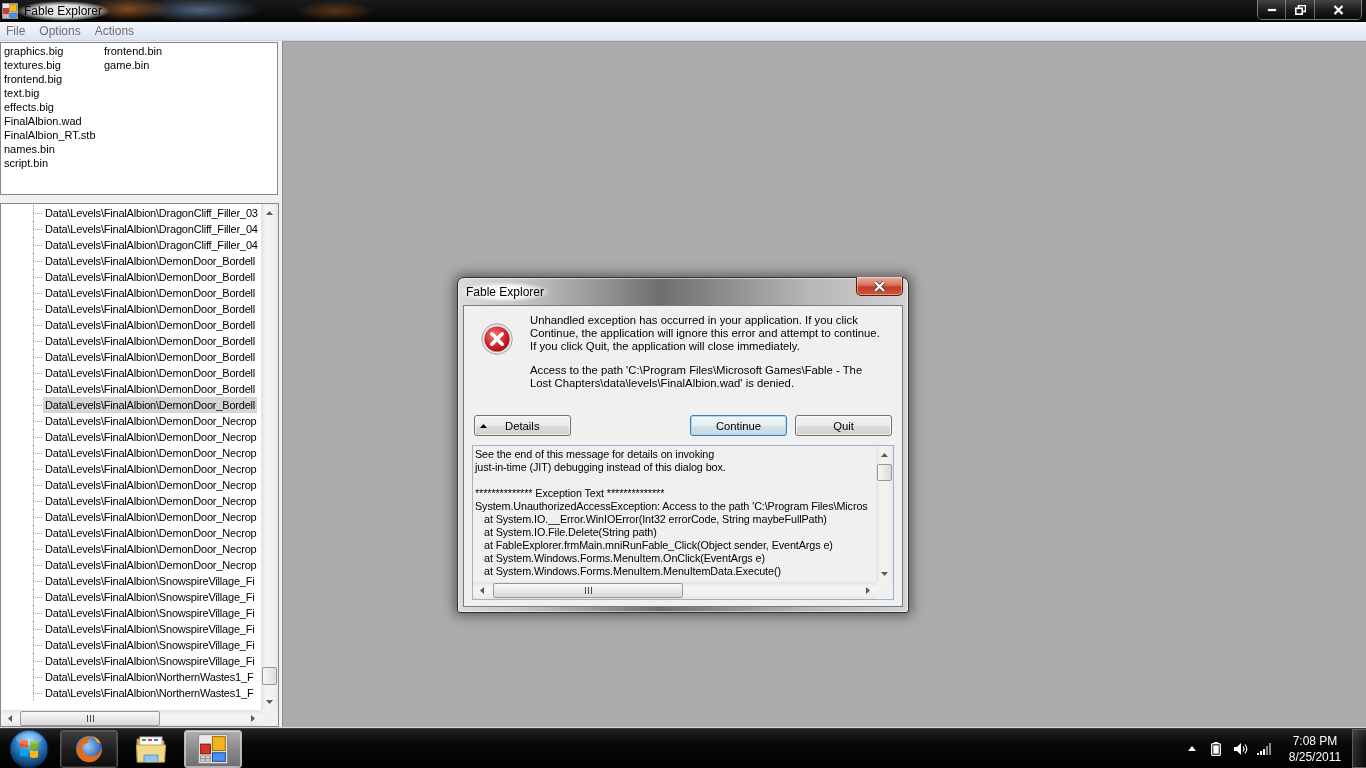  I want to click on minimize-button, so click(1271, 9).